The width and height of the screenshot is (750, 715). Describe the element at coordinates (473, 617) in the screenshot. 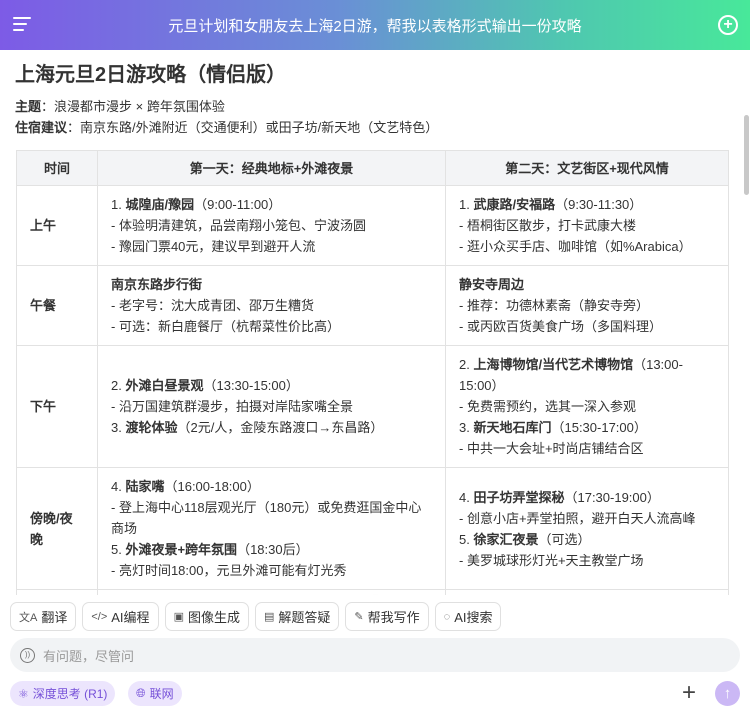

I see `tool-label: AI搜索` at that location.